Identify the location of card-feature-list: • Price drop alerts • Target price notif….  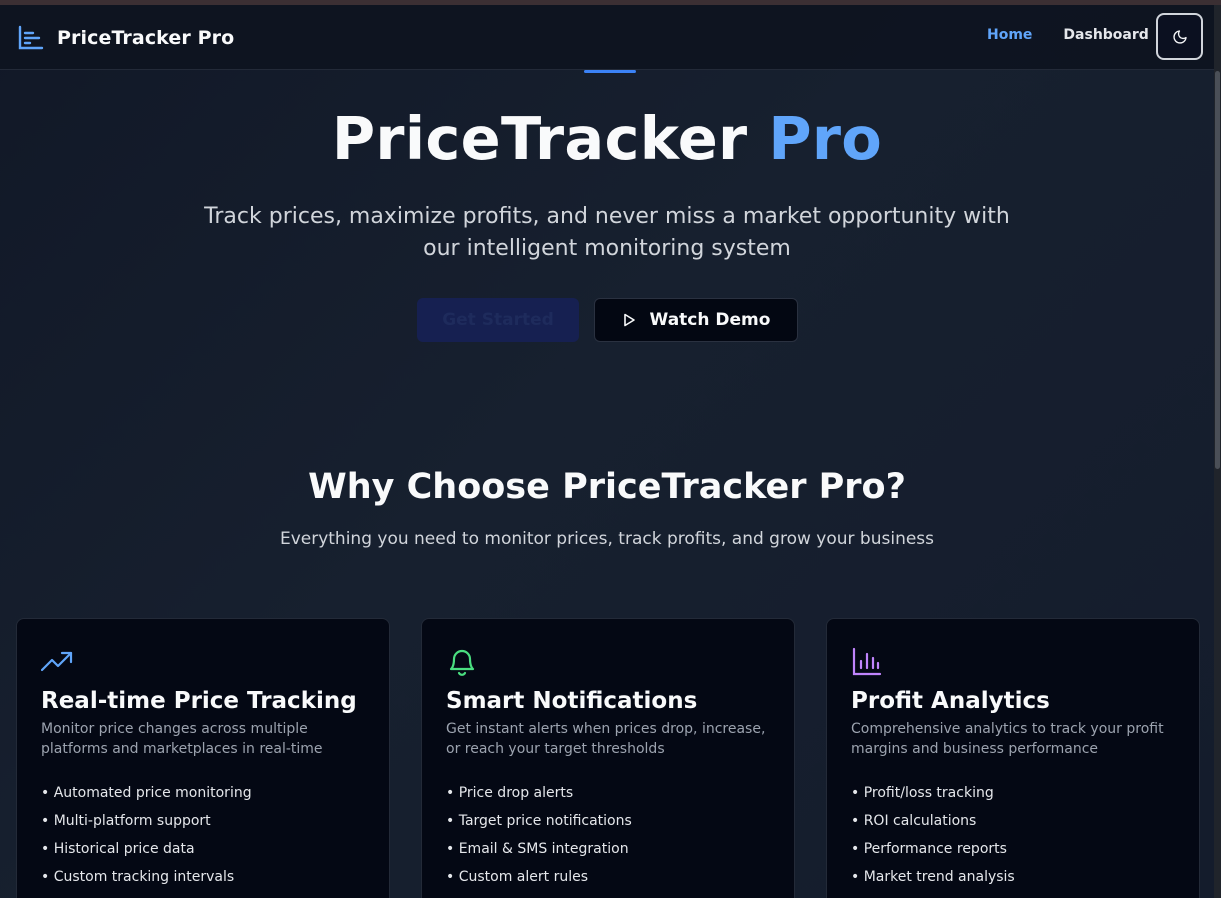
(608, 839).